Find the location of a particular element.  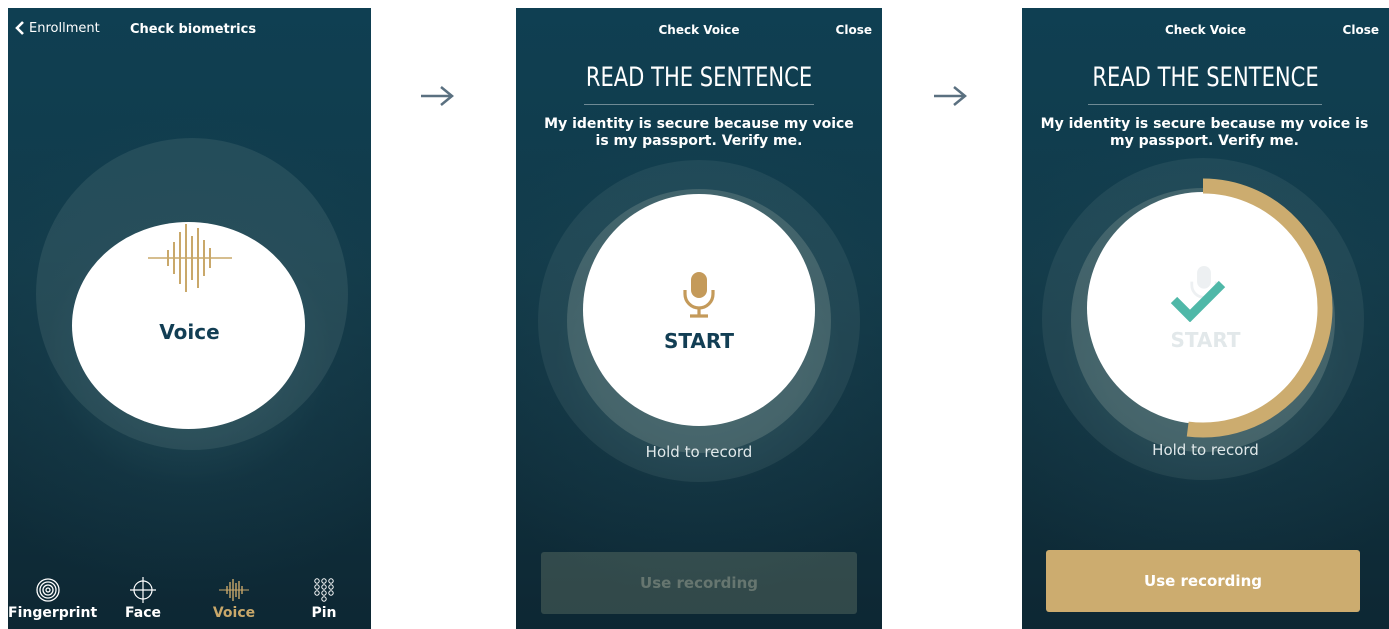

method-label: Voice is located at coordinates (189, 332).